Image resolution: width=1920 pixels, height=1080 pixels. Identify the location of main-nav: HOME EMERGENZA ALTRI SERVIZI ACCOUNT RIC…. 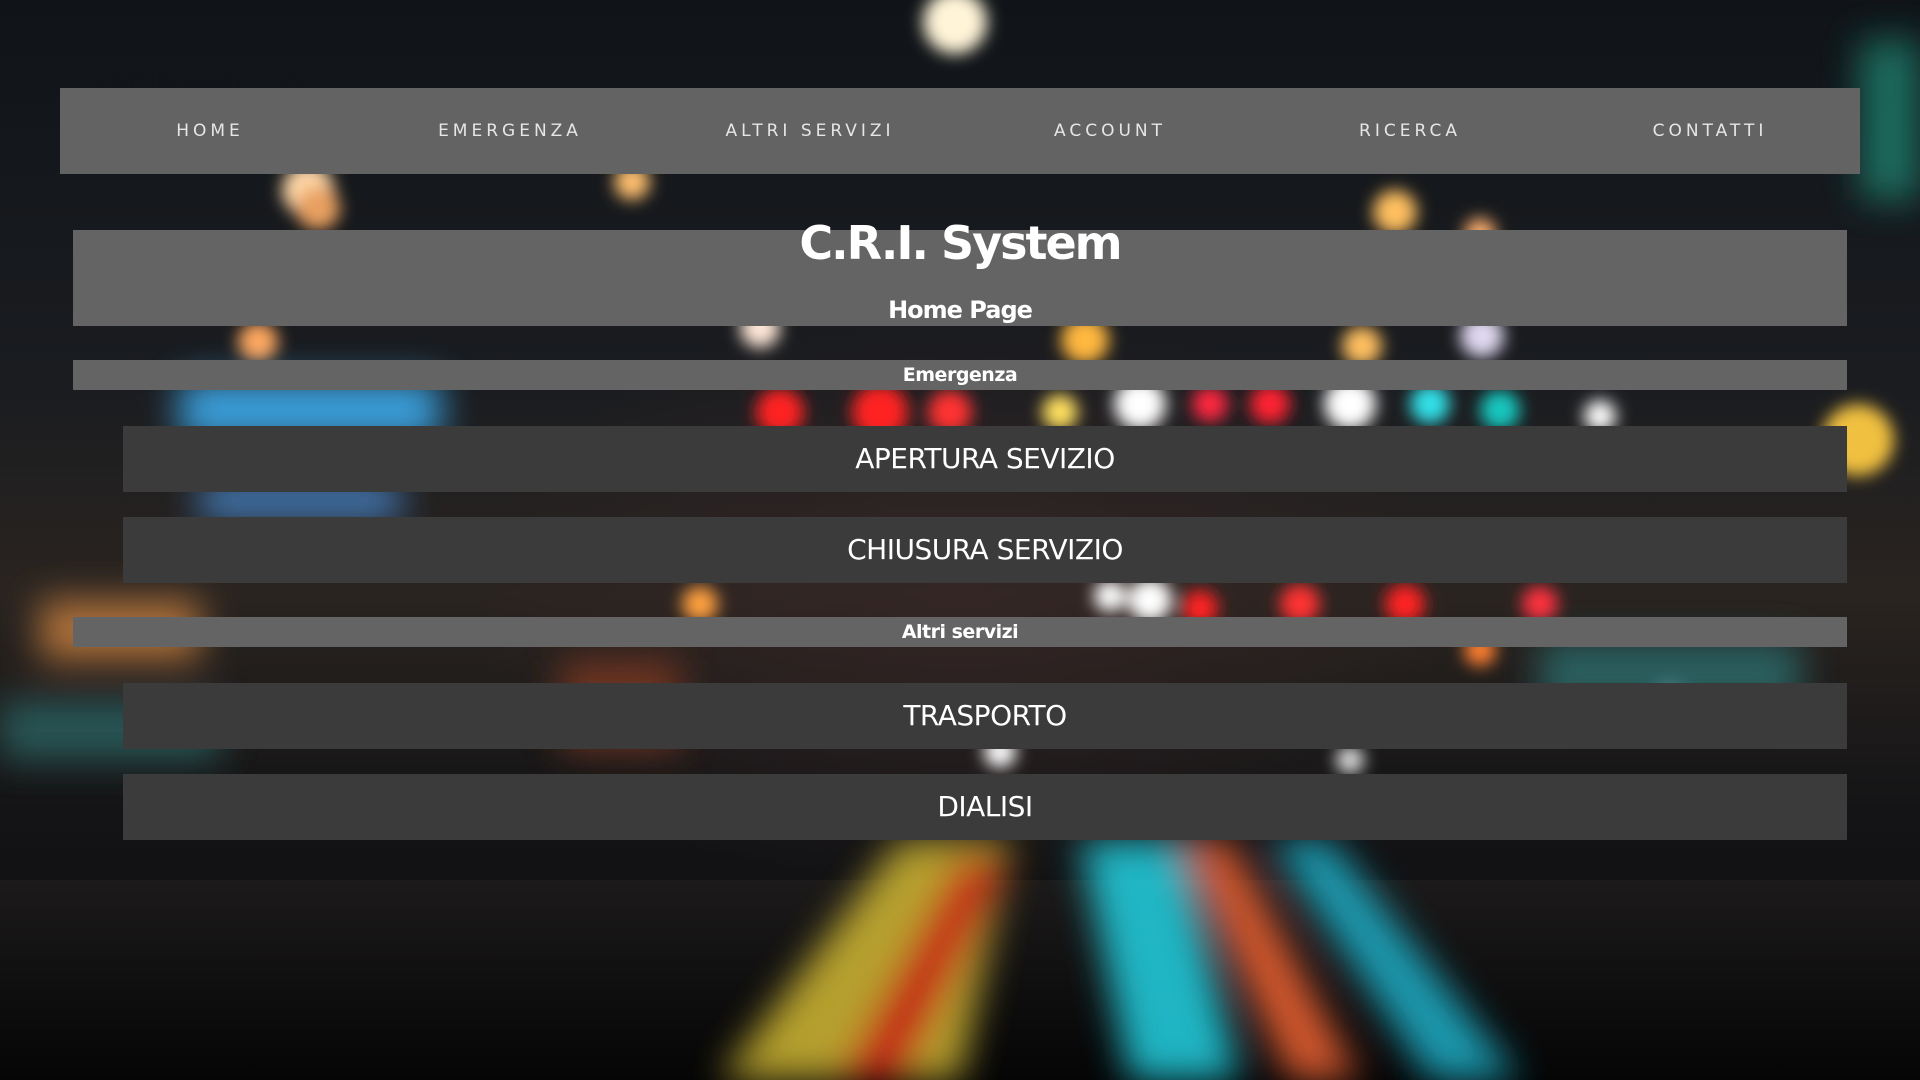
(960, 131).